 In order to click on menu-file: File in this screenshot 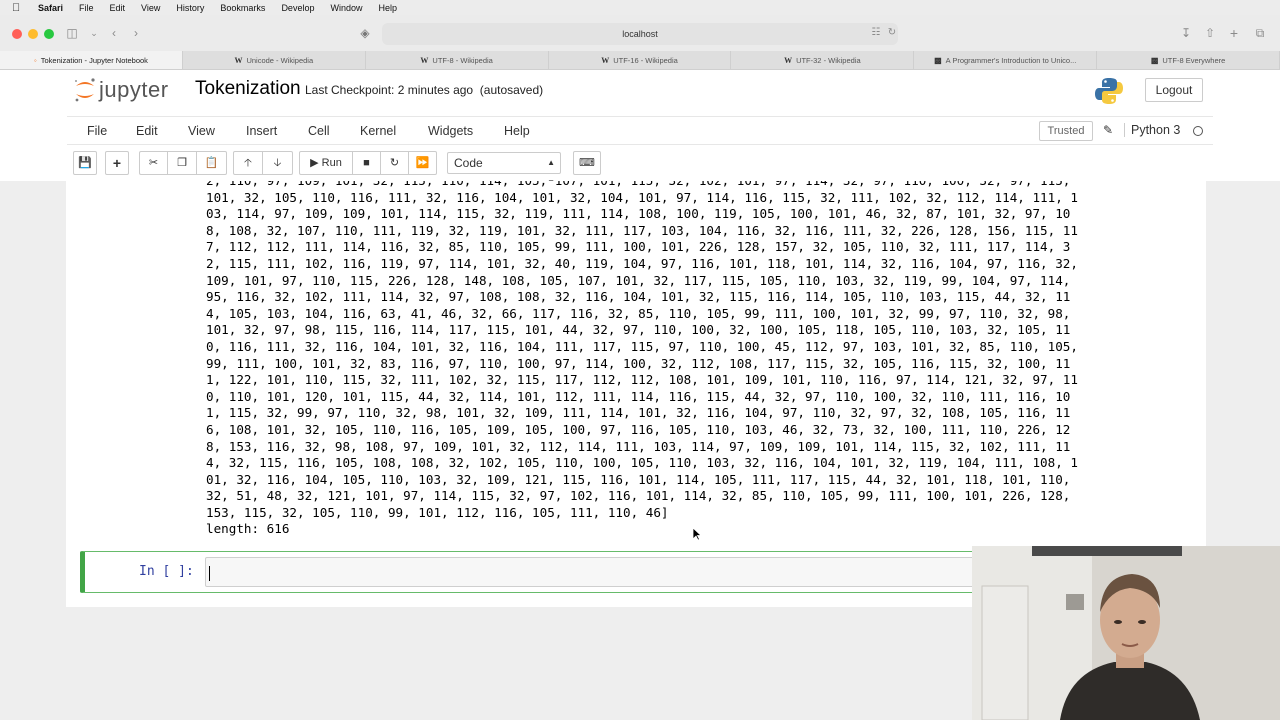, I will do `click(86, 8)`.